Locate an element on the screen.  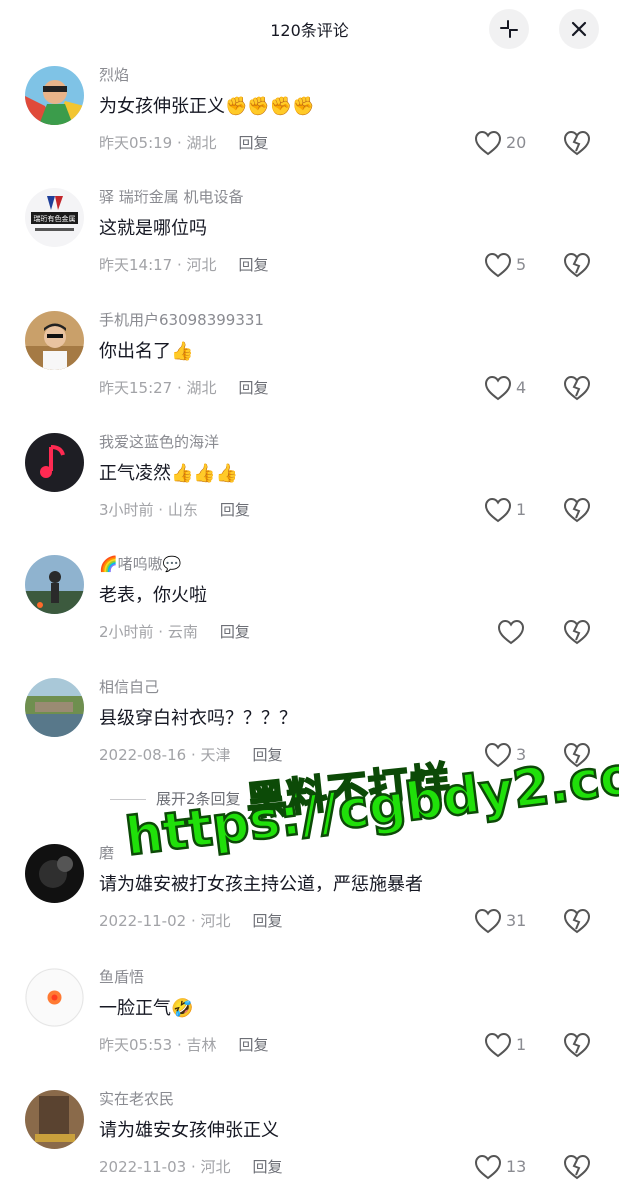
like-count: 31 is located at coordinates (516, 920).